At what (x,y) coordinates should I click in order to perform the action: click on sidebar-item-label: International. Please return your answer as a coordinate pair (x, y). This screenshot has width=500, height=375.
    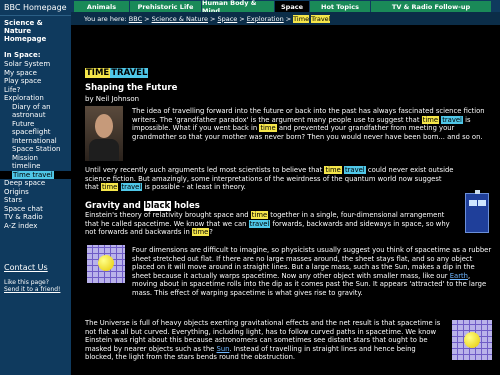
    Looking at the image, I should click on (34, 140).